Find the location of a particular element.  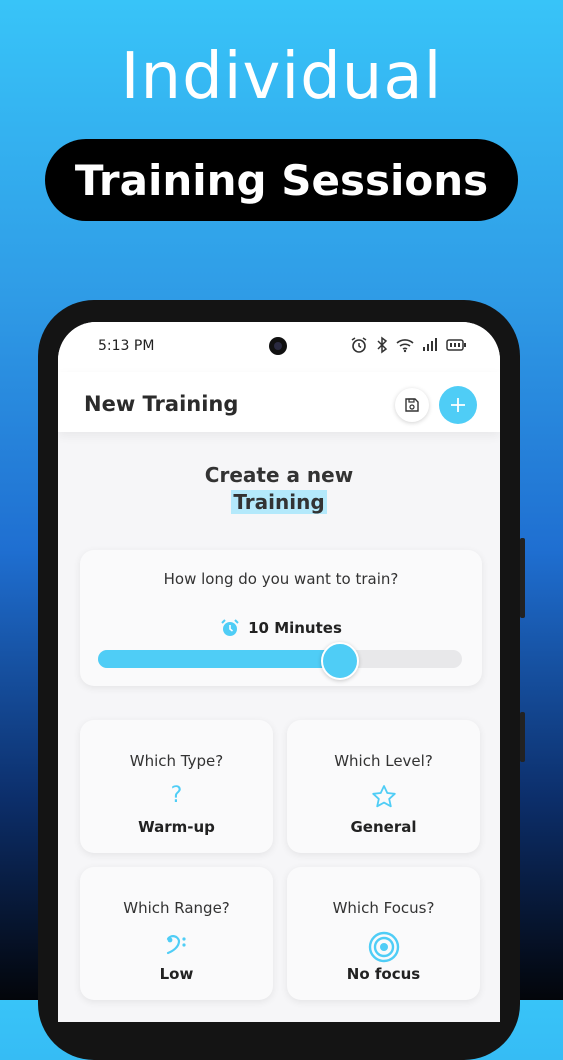

duration-slider is located at coordinates (280, 661).